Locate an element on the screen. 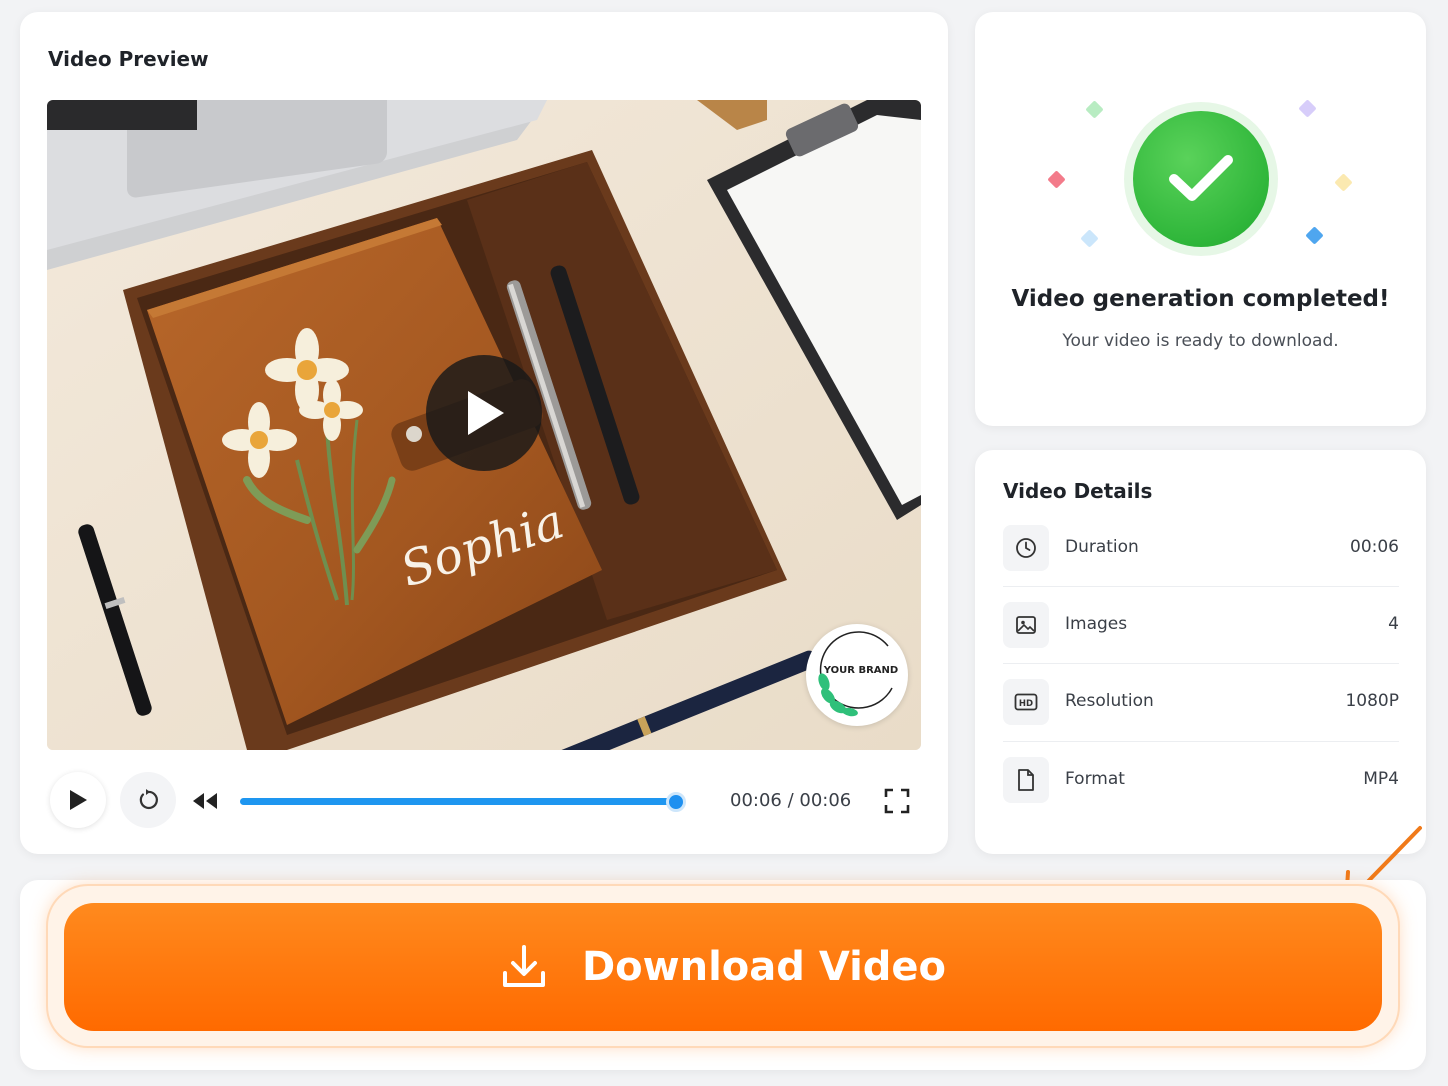 The height and width of the screenshot is (1086, 1448). hd-icon: HD is located at coordinates (1026, 702).